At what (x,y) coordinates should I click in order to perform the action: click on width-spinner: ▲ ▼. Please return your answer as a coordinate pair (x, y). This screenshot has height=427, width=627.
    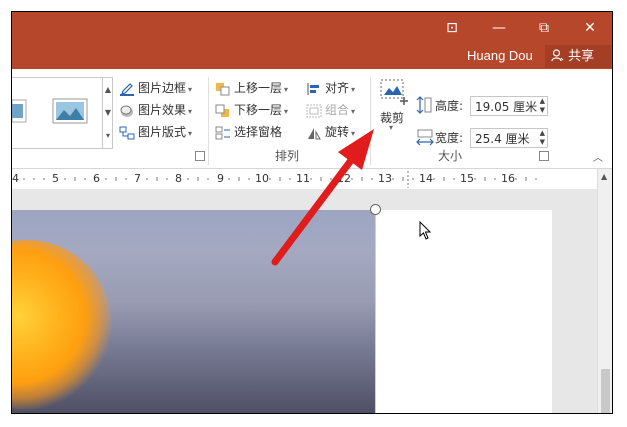
    Looking at the image, I should click on (542, 138).